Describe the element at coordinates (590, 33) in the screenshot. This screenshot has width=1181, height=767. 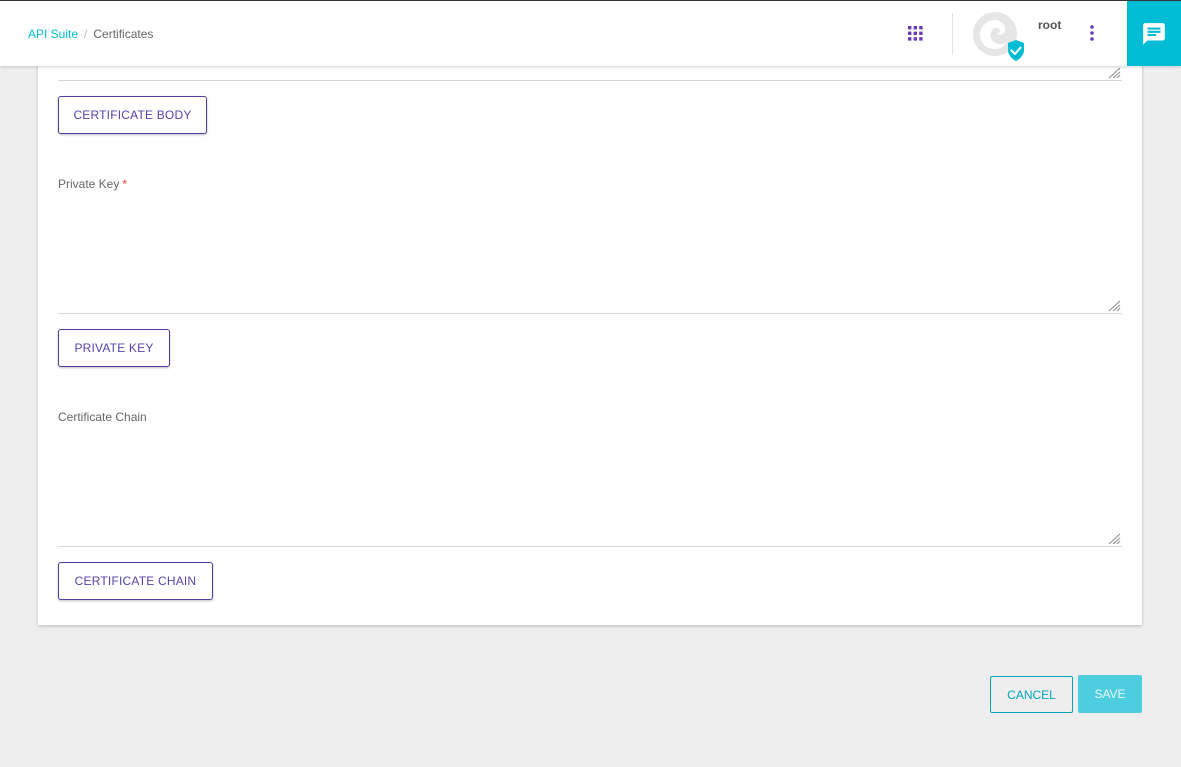
I see `top-bar: API Suite / Certificates root` at that location.